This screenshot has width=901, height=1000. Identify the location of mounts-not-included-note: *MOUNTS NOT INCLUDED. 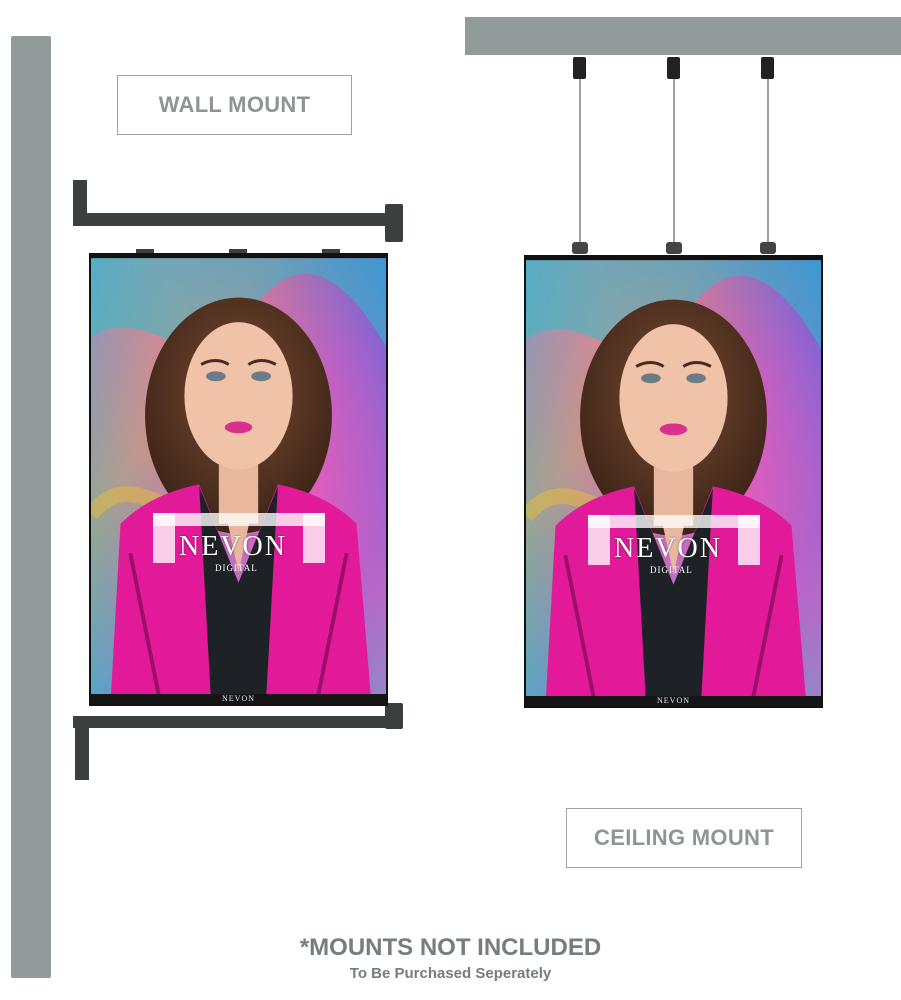
(450, 947).